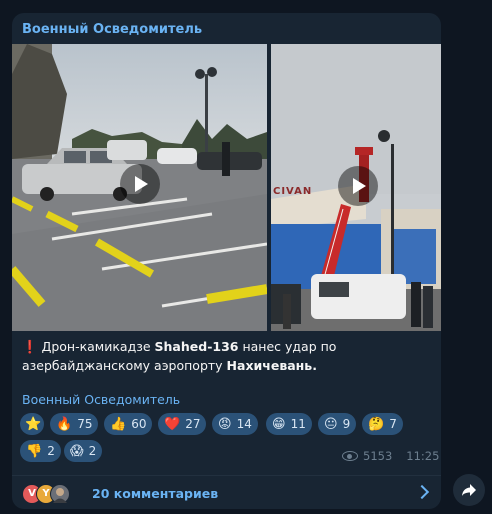 Image resolution: width=492 pixels, height=514 pixels. I want to click on share-button, so click(469, 490).